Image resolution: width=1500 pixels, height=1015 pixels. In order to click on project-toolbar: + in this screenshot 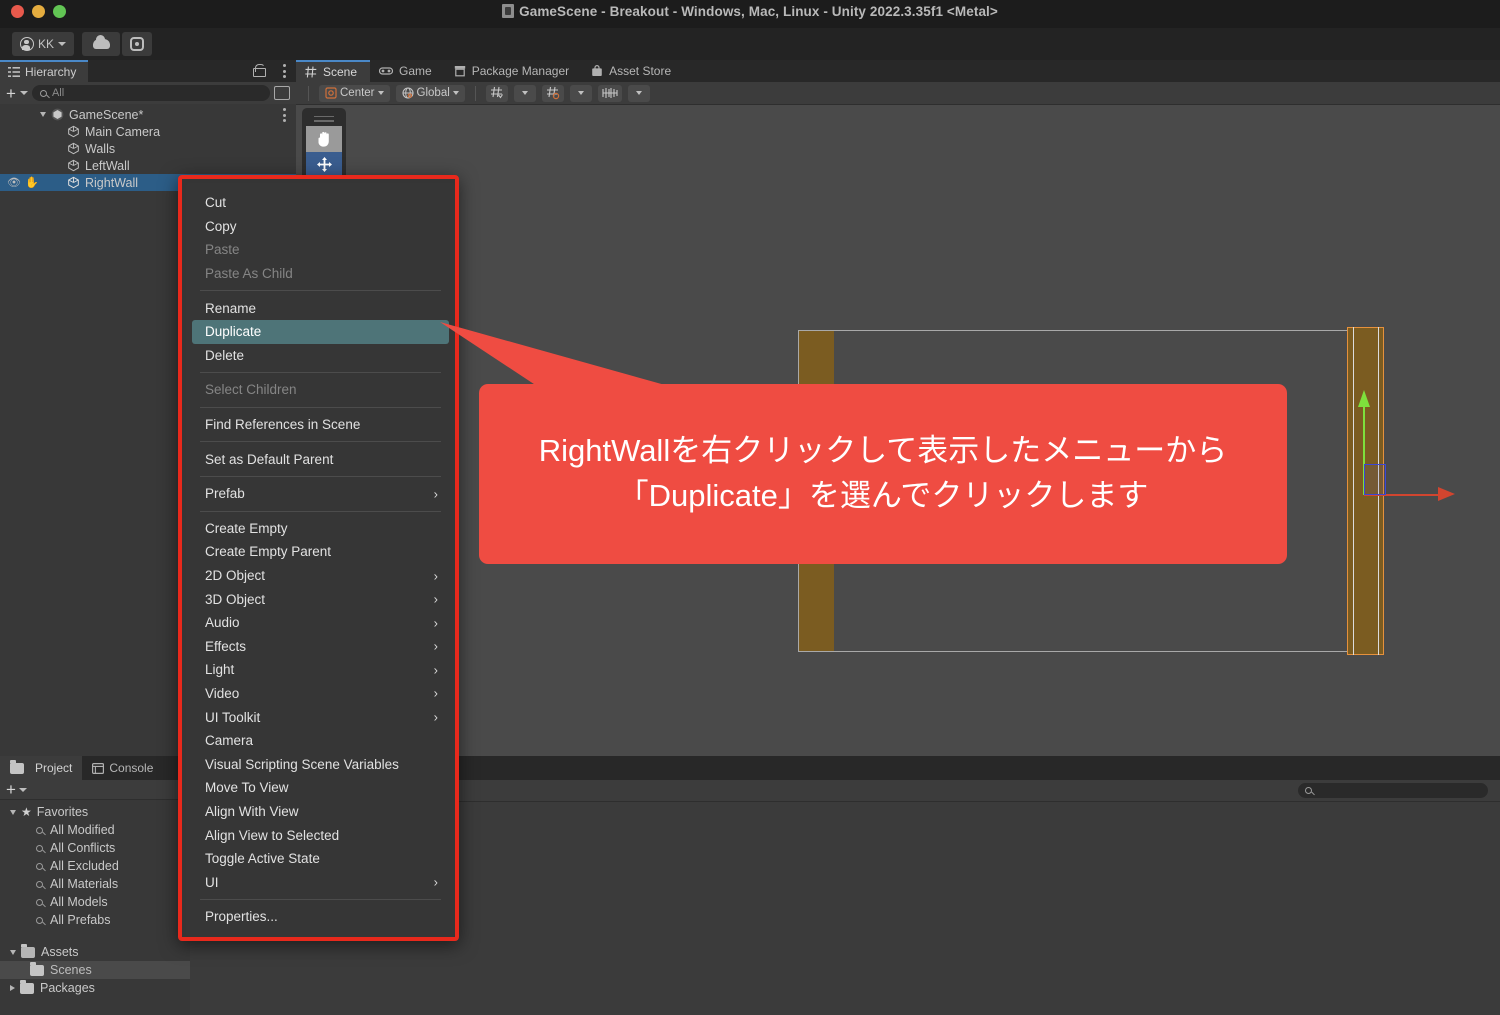, I will do `click(95, 790)`.